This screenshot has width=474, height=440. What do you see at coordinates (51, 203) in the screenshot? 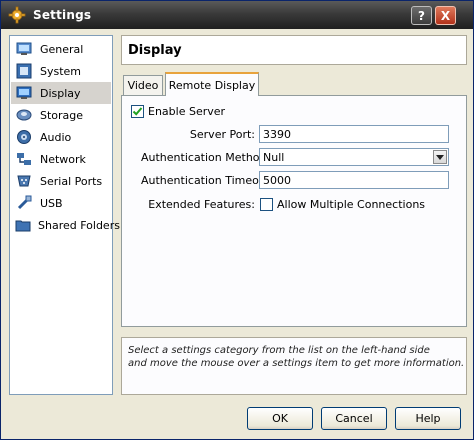
I see `sidebar-item-label: USB` at bounding box center [51, 203].